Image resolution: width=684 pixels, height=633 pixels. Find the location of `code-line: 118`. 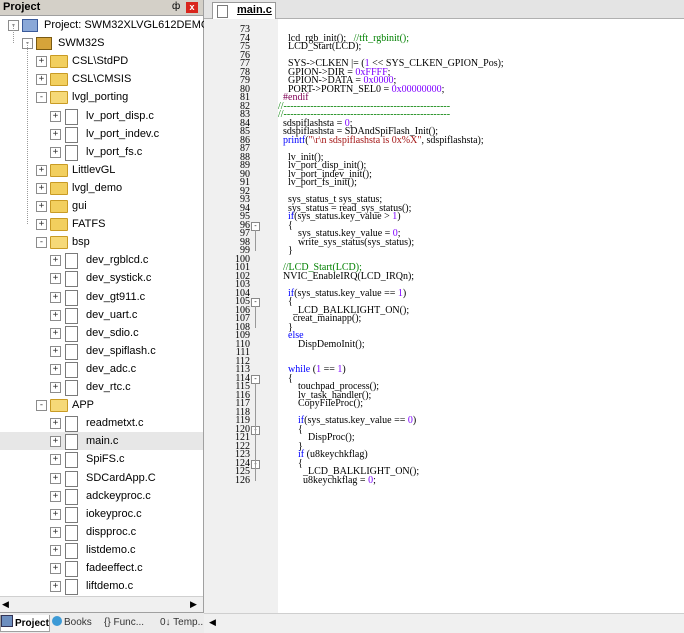

code-line: 118 is located at coordinates (444, 412).